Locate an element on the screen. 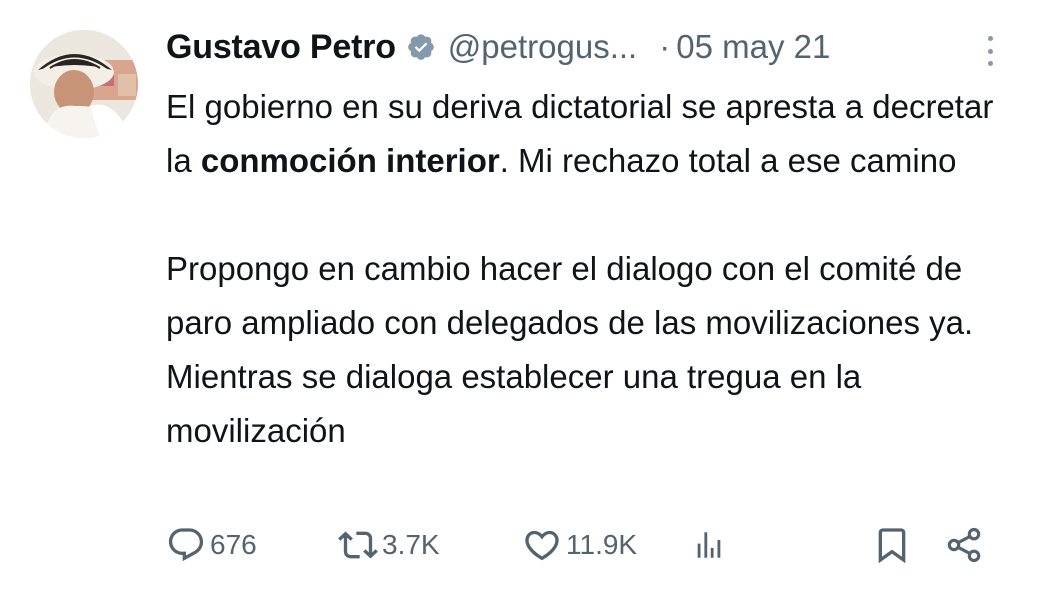 The width and height of the screenshot is (1037, 592). avatar-photo is located at coordinates (84, 84).